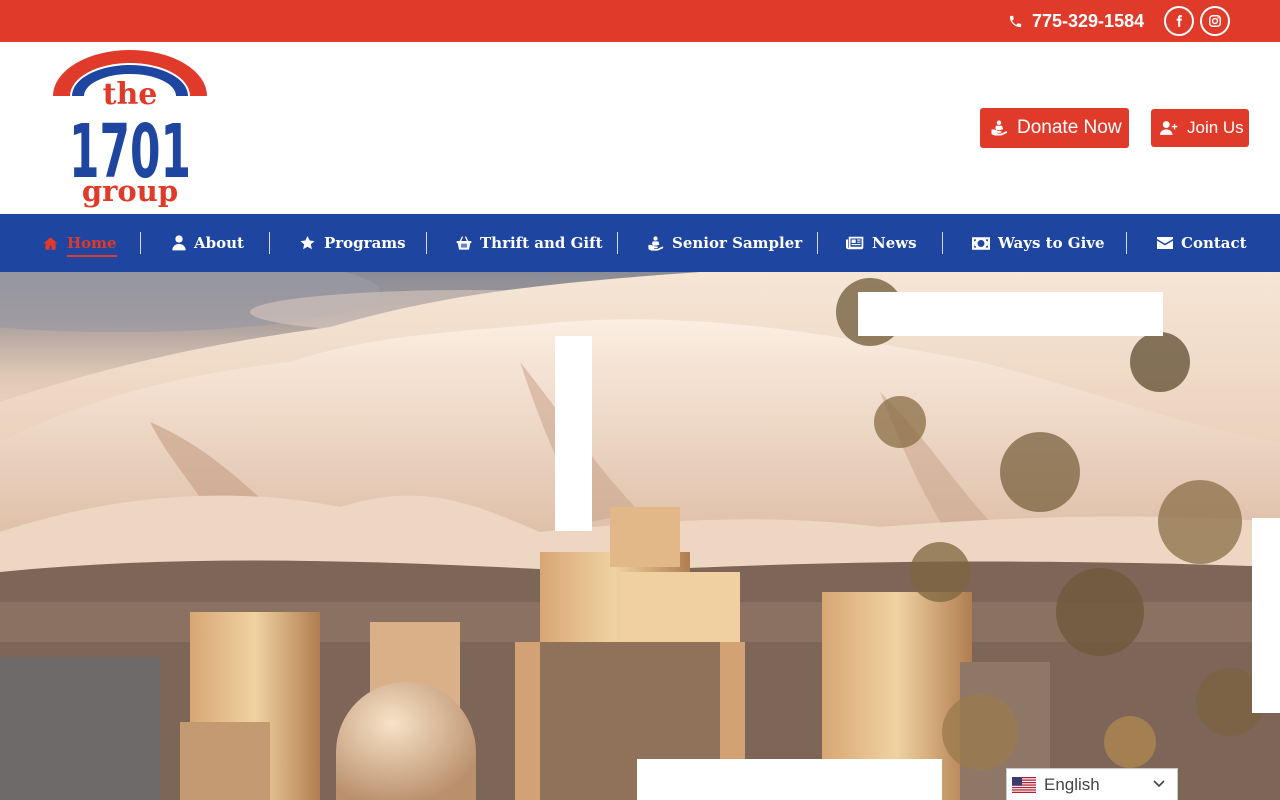  What do you see at coordinates (1215, 127) in the screenshot?
I see `join-us-label: Join Us` at bounding box center [1215, 127].